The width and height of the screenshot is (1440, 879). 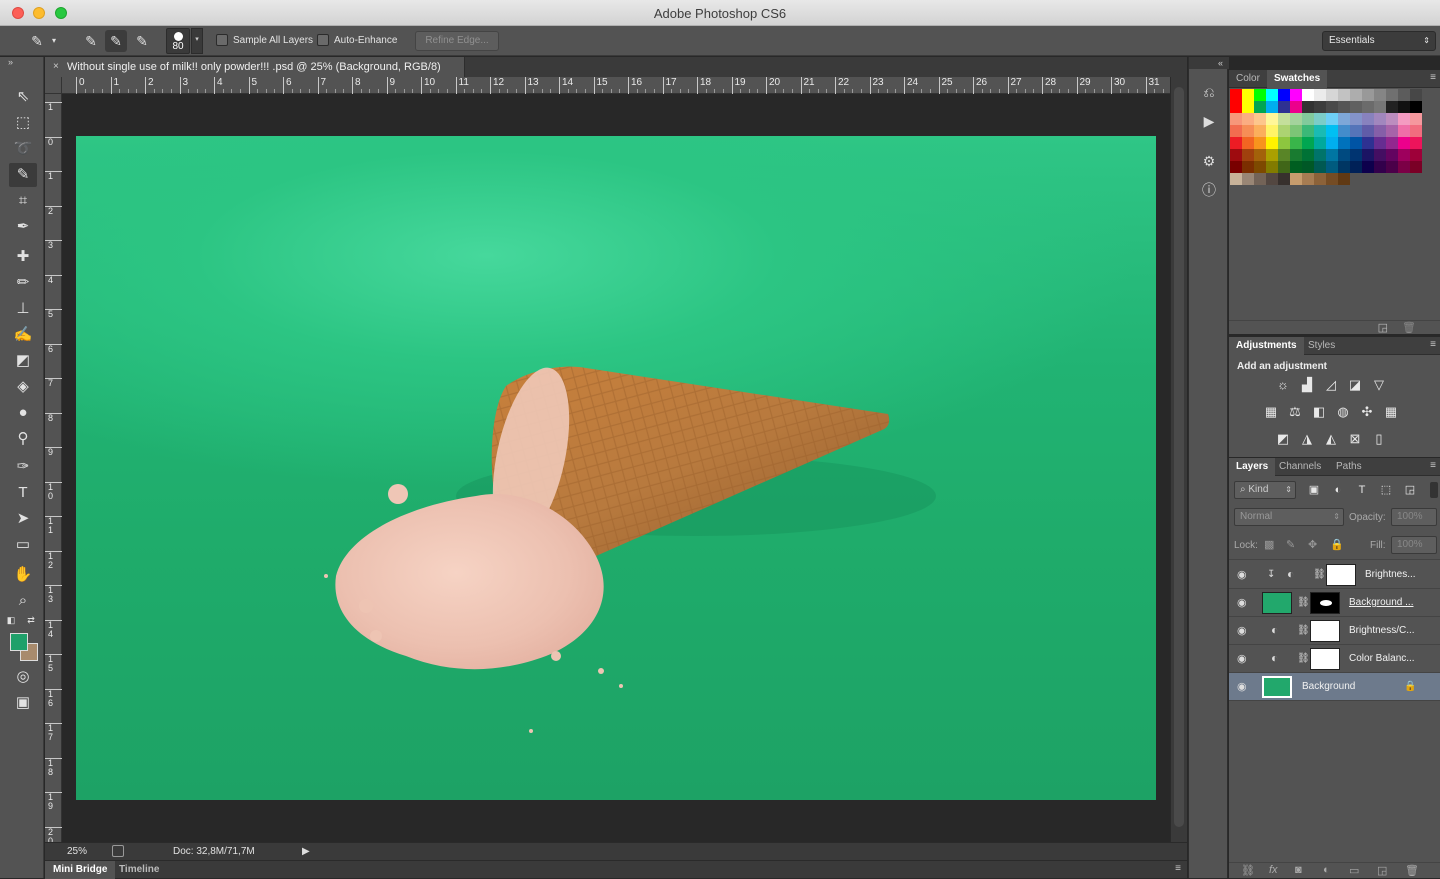 I want to click on tab-swatches: Swatches, so click(x=1297, y=79).